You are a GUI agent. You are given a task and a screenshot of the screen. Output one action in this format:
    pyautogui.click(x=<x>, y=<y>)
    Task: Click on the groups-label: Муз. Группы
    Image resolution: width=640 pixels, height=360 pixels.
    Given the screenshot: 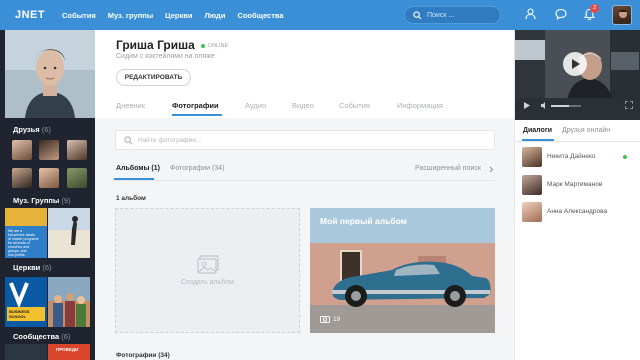 What is the action you would take?
    pyautogui.click(x=36, y=200)
    